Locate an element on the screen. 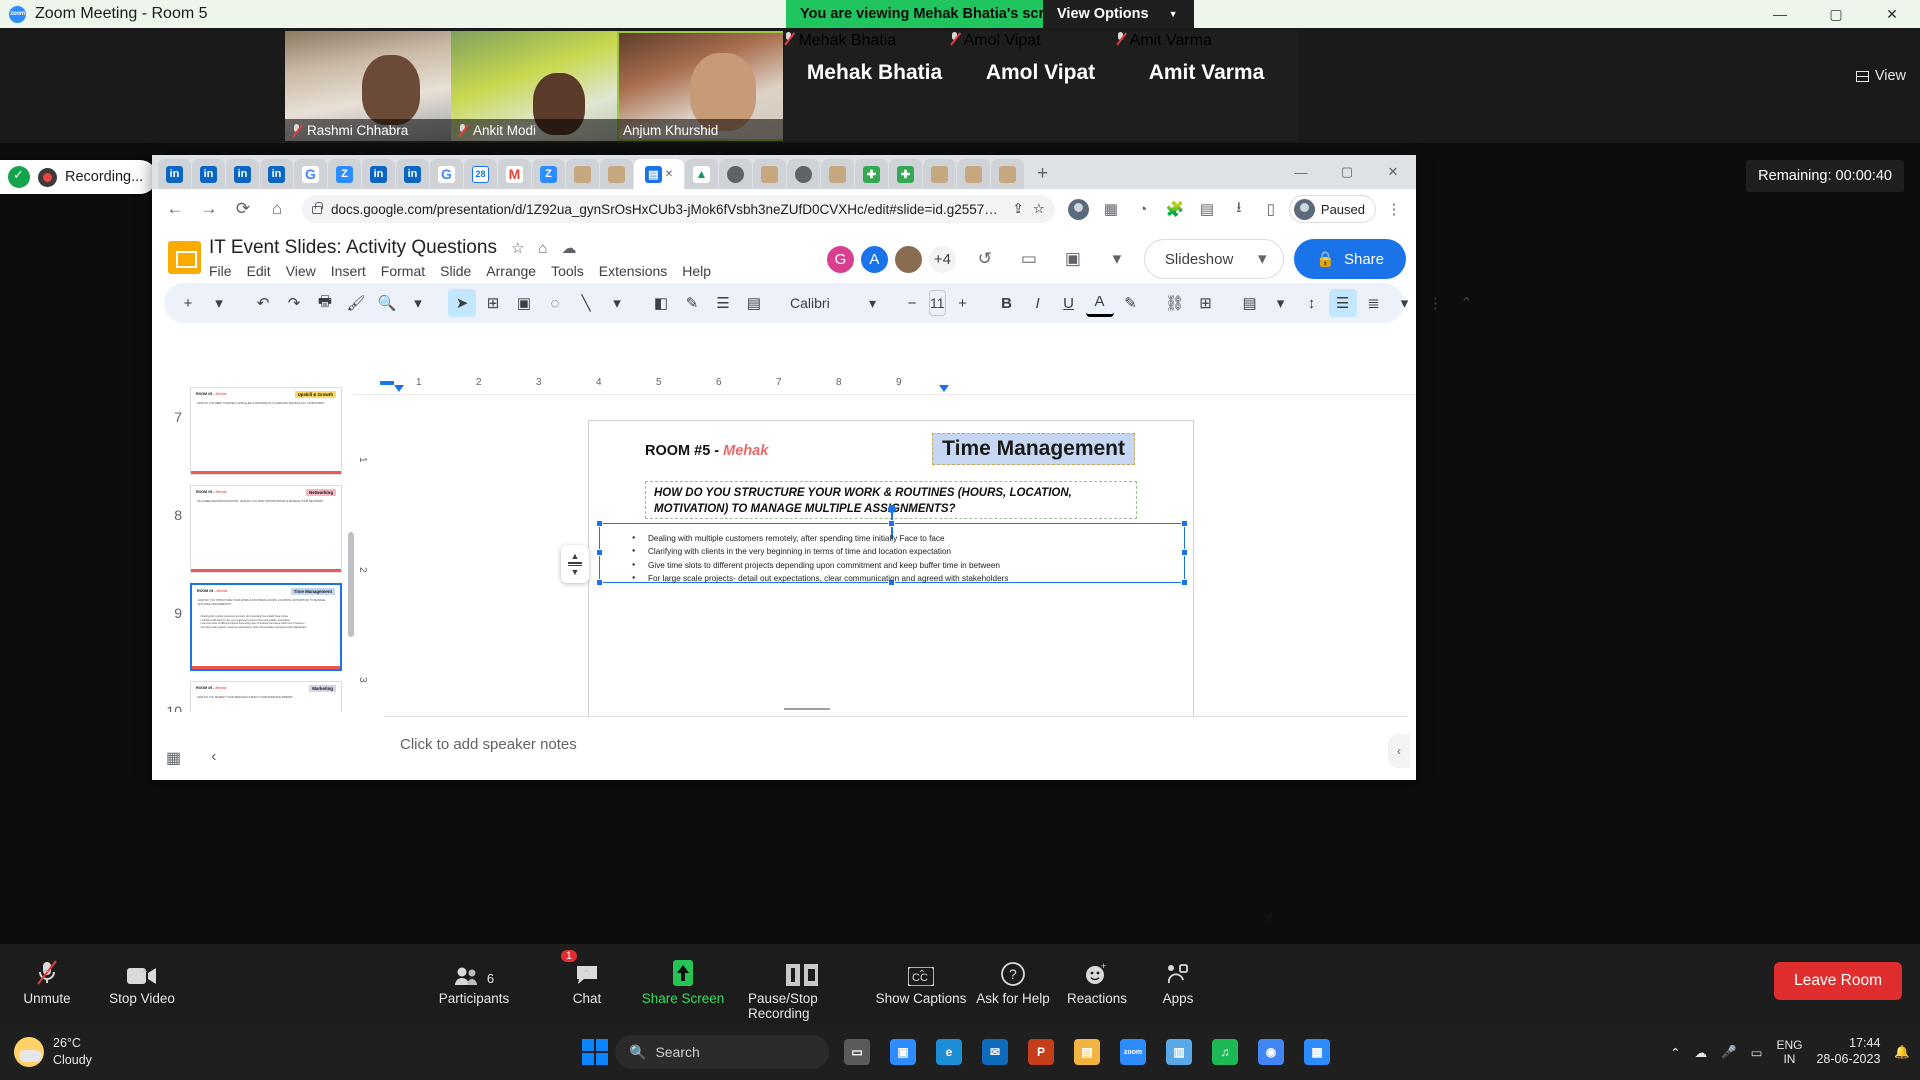  collapse-toolbar-button: ⌃ is located at coordinates (1467, 303).